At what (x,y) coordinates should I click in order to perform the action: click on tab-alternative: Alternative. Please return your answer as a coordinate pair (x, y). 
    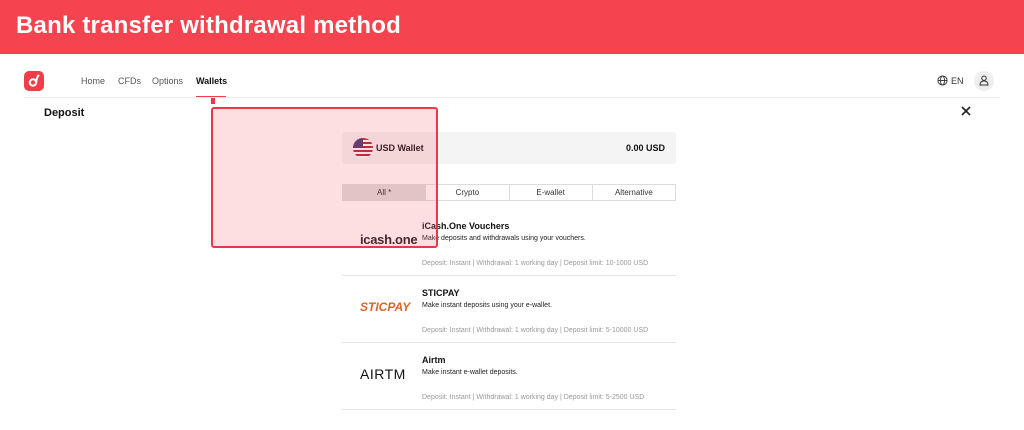
    Looking at the image, I should click on (634, 192).